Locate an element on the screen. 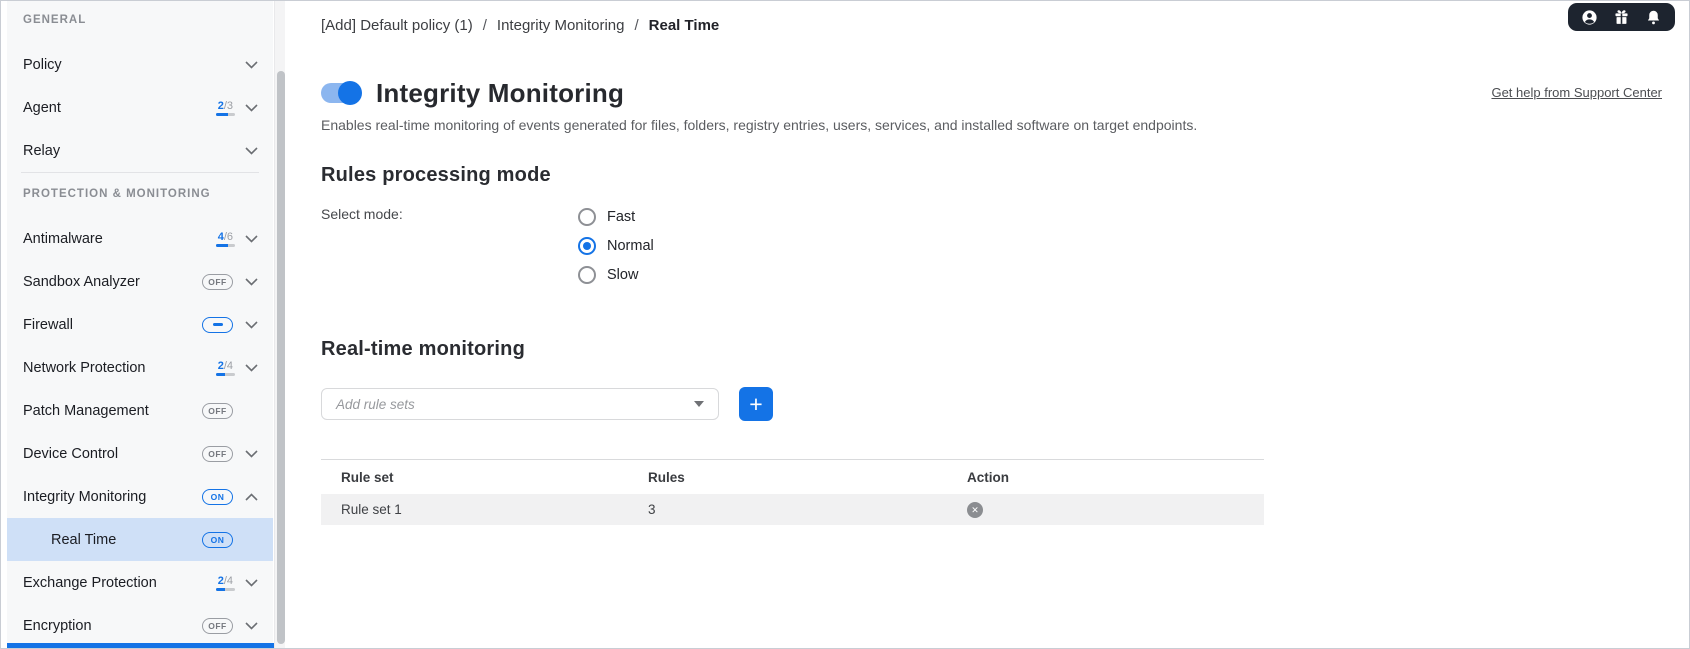  sidebar-item-label: Antimalware is located at coordinates (63, 238).